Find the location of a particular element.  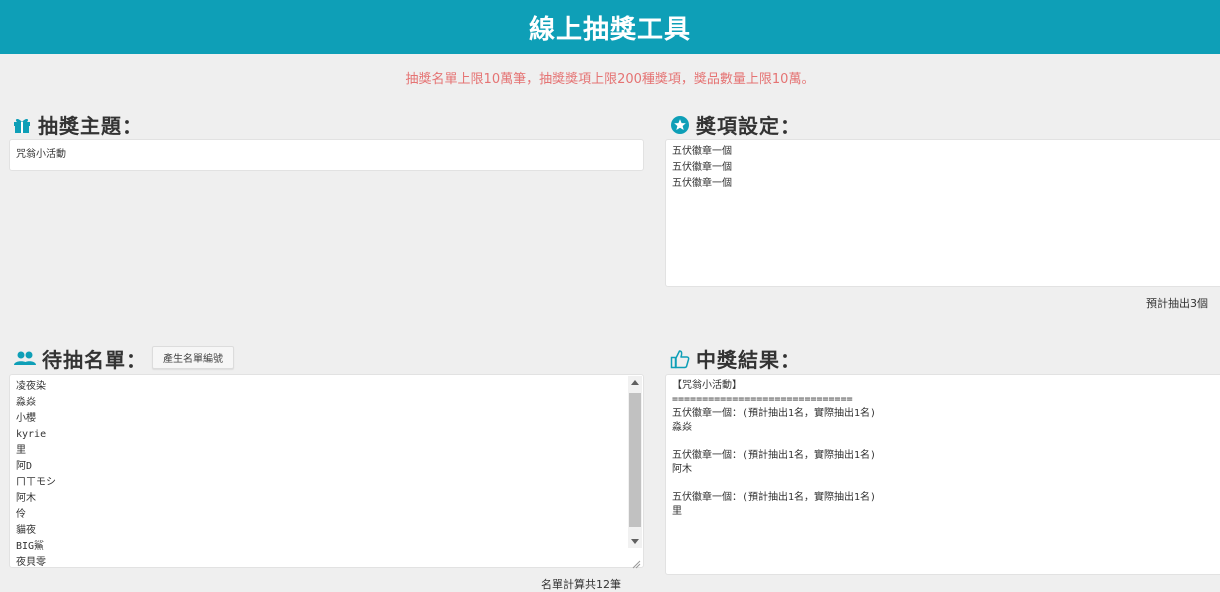

results-section-title: 中獎結果： is located at coordinates (735, 358).